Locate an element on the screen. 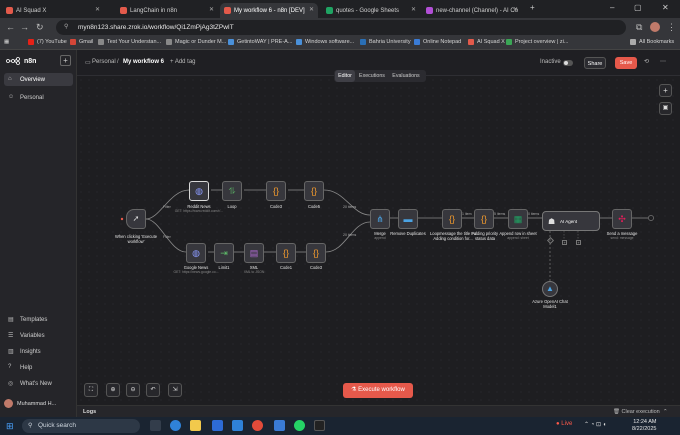 The width and height of the screenshot is (680, 435). windows-start-icon: ⊞ is located at coordinates (10, 426).